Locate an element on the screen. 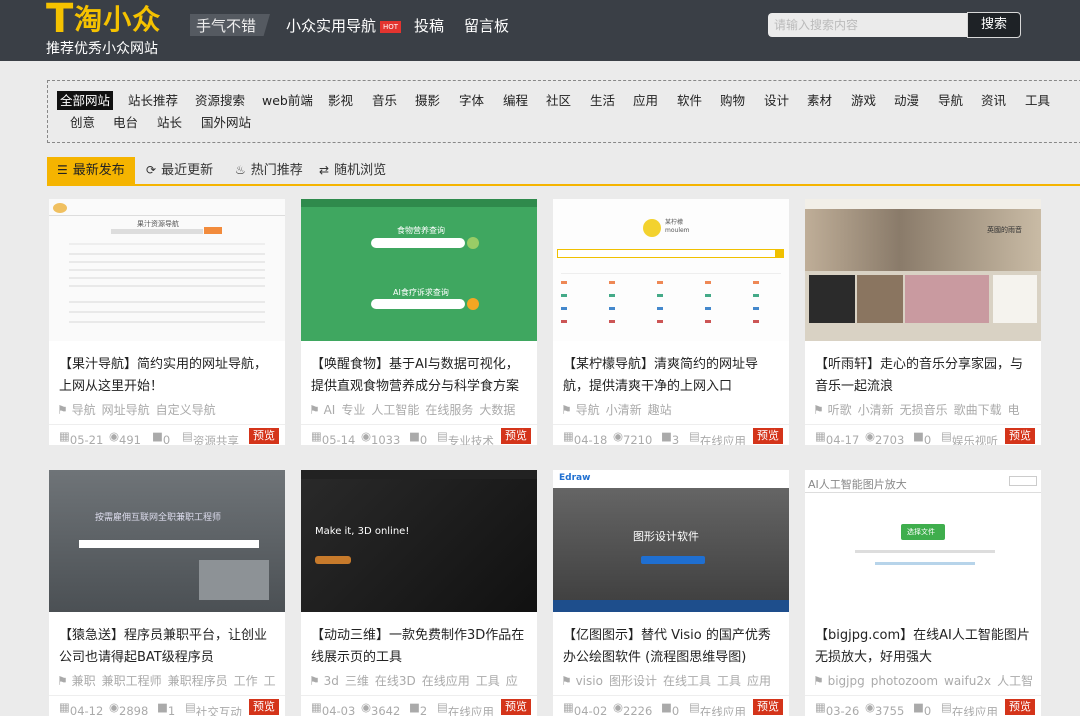 This screenshot has height=716, width=1080. tag: 兼职 is located at coordinates (84, 681).